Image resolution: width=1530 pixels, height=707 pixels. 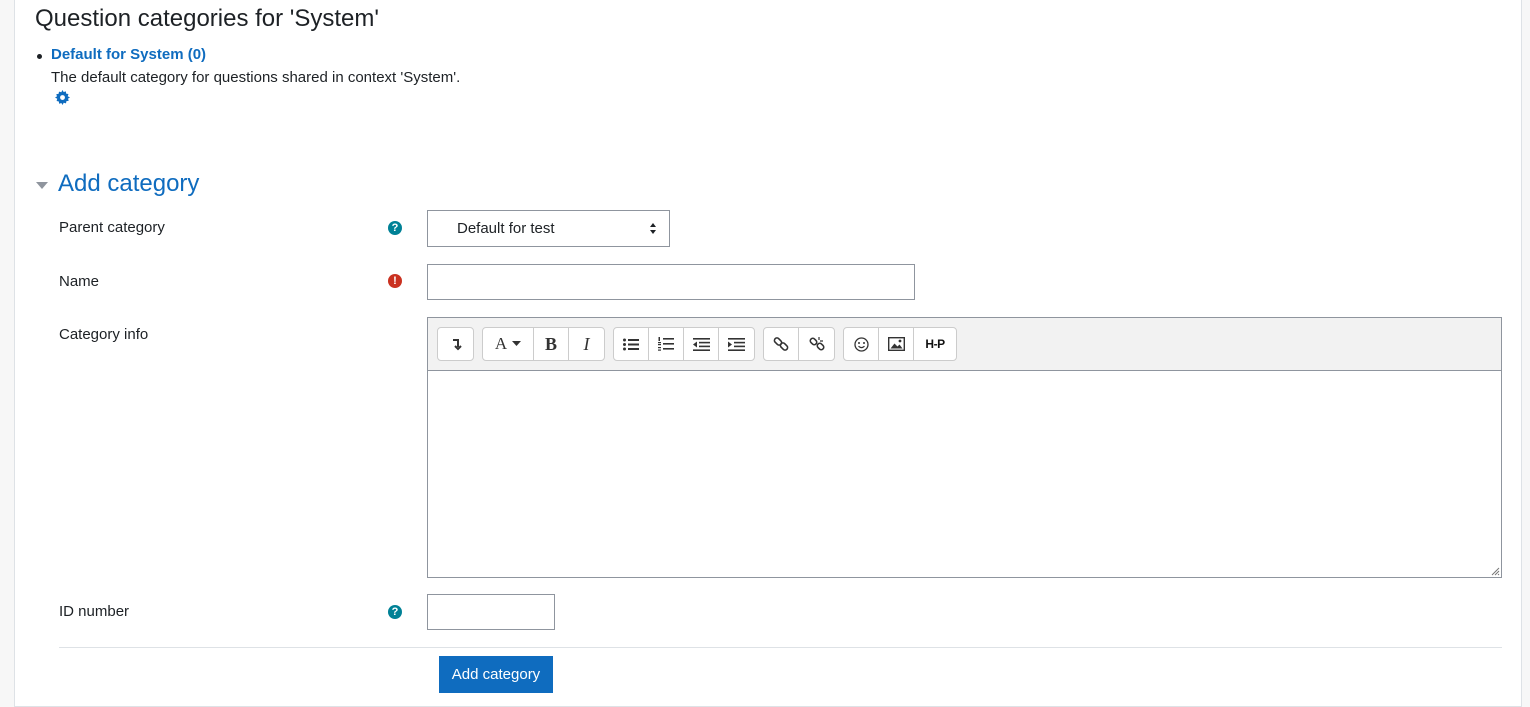 I want to click on italic-icon: I, so click(x=586, y=344).